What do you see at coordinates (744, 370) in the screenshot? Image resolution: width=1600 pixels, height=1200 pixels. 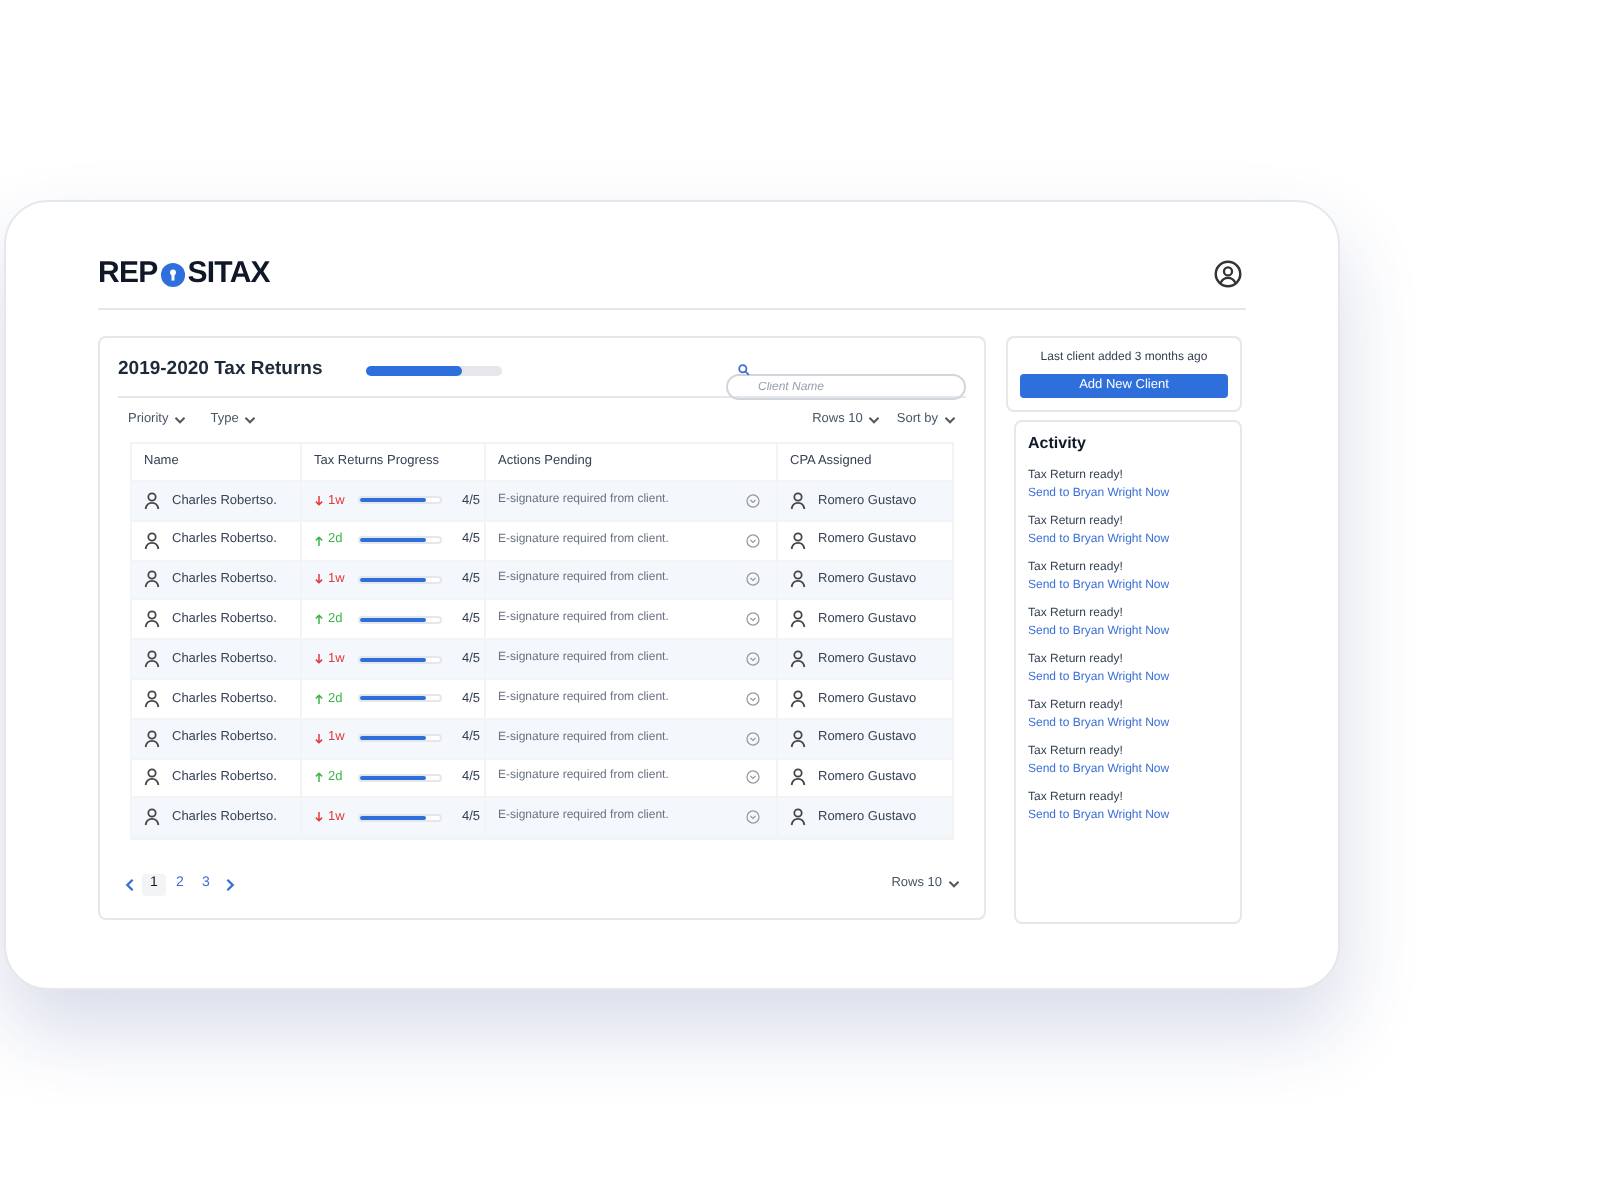 I see `search-icon` at bounding box center [744, 370].